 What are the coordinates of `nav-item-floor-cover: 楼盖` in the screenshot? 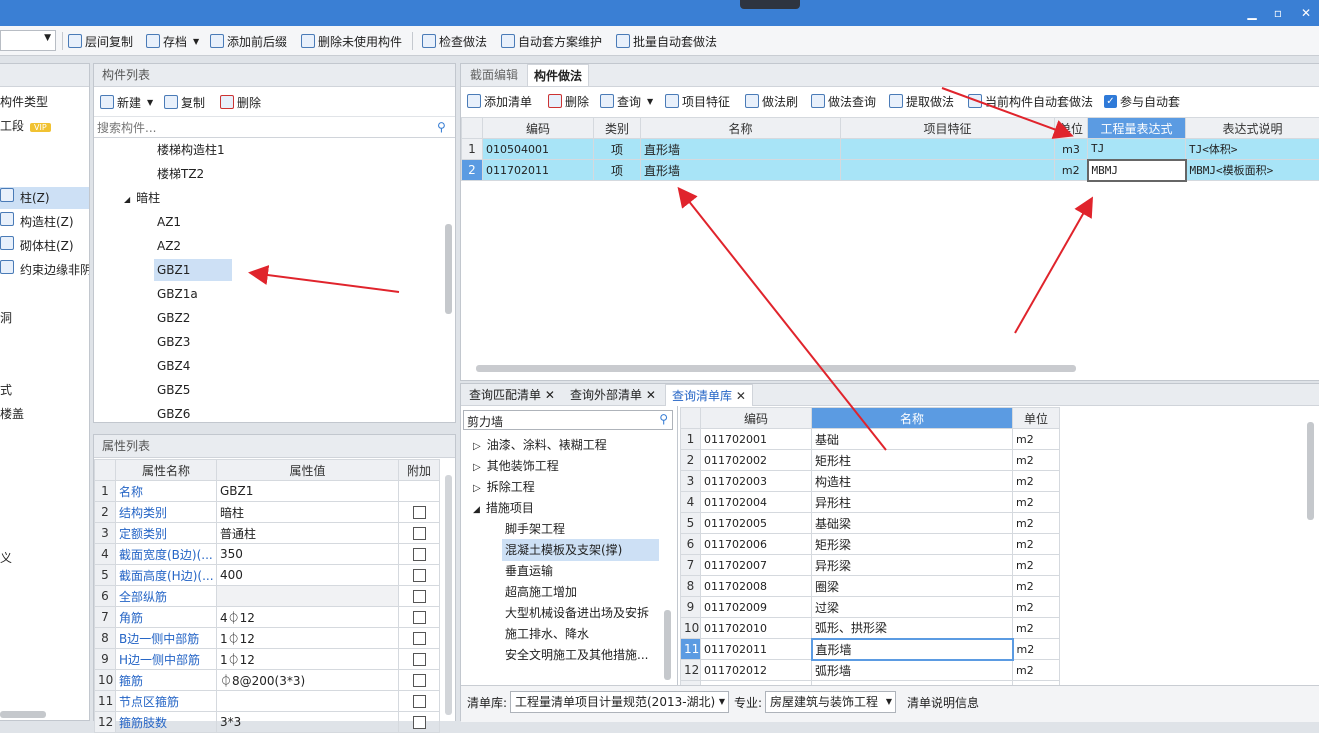 It's located at (12, 414).